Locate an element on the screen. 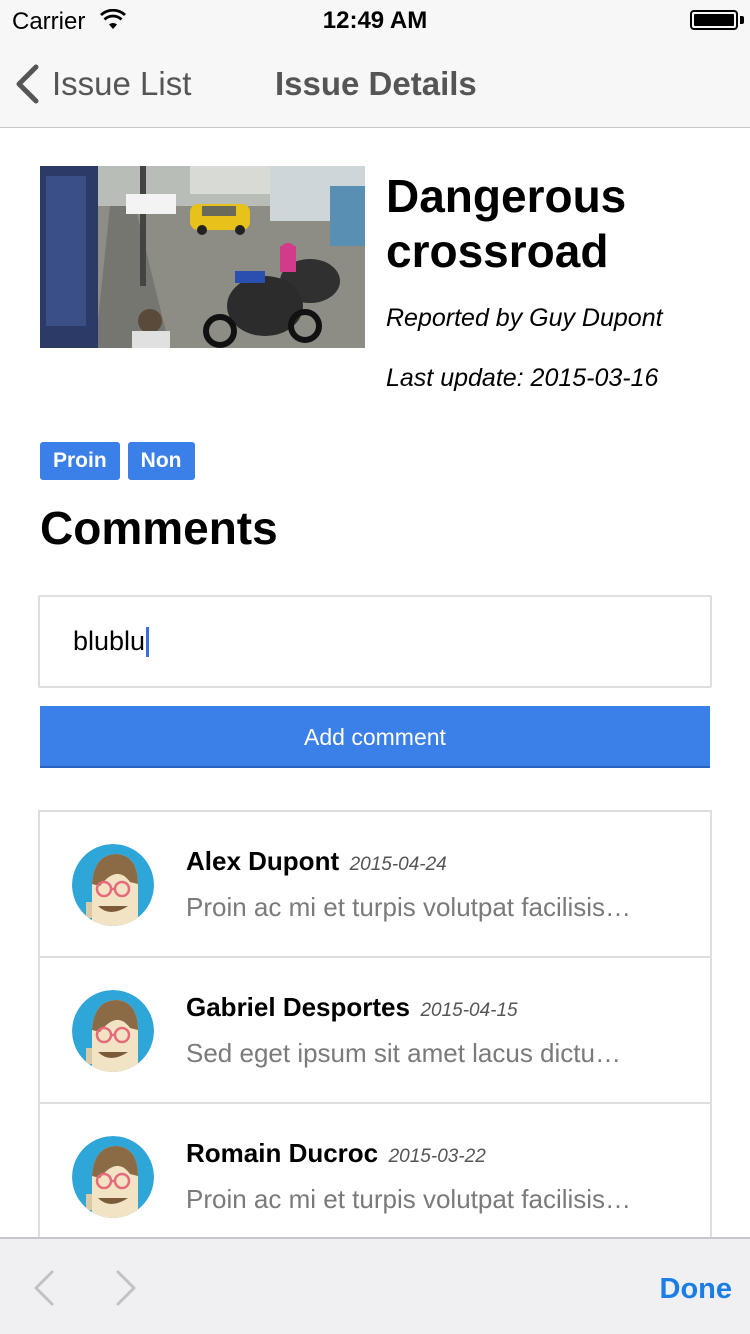 This screenshot has height=1334, width=750. comment-header: Gabriel Desportes 2015-04-15 is located at coordinates (352, 1007).